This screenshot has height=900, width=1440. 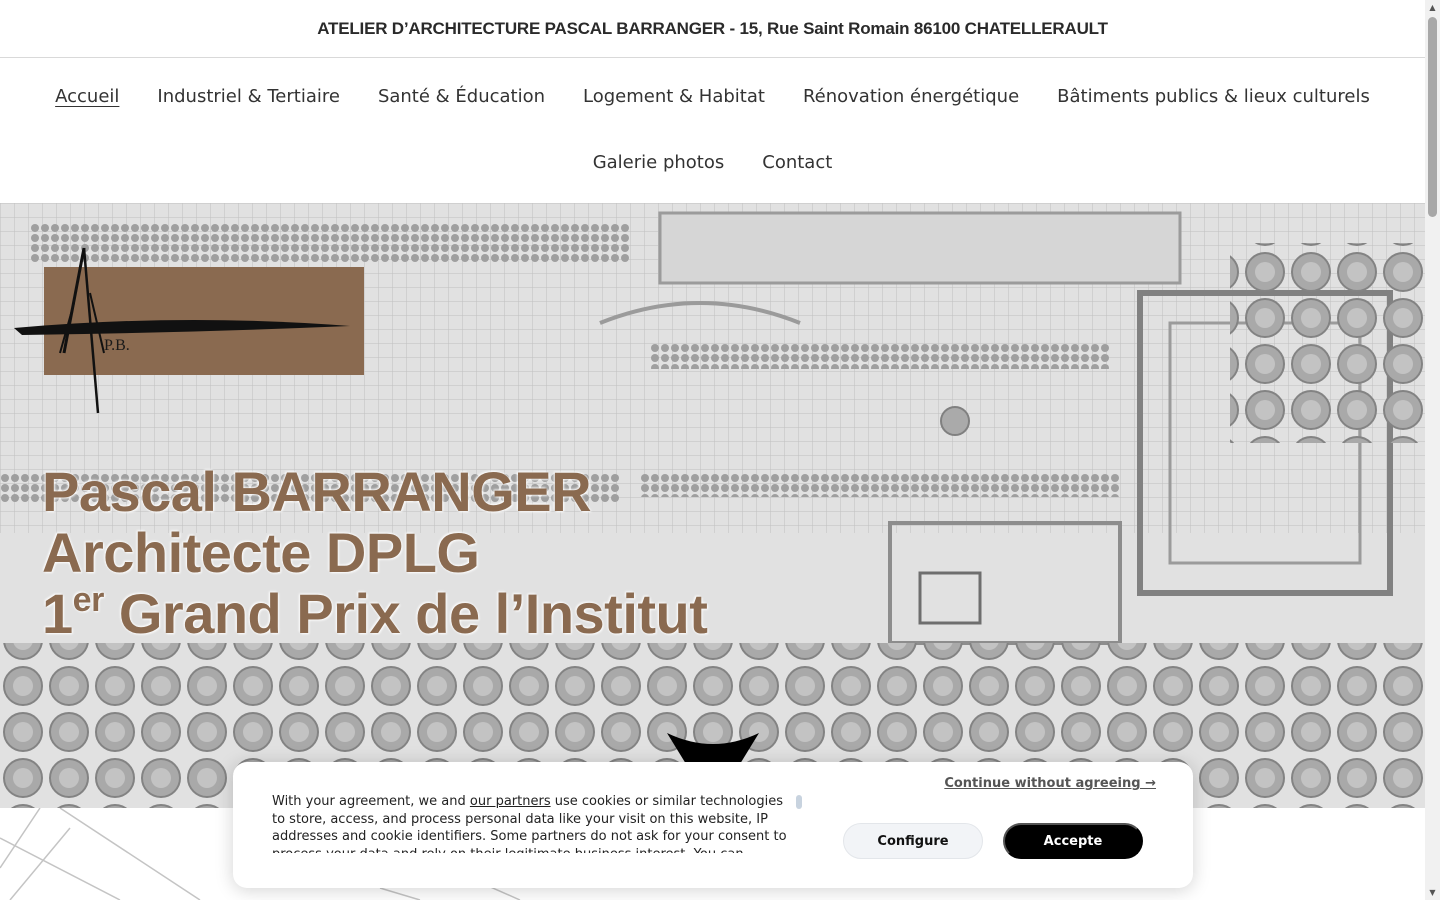 I want to click on hero-title-number: 1, so click(x=57, y=613).